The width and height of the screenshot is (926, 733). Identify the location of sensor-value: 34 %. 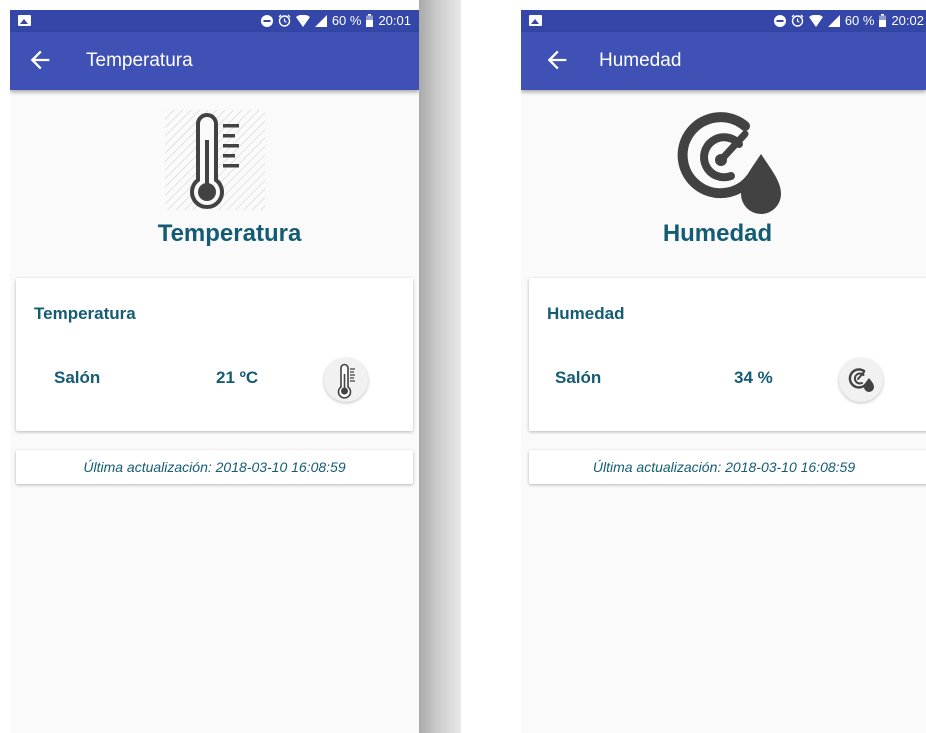
(753, 377).